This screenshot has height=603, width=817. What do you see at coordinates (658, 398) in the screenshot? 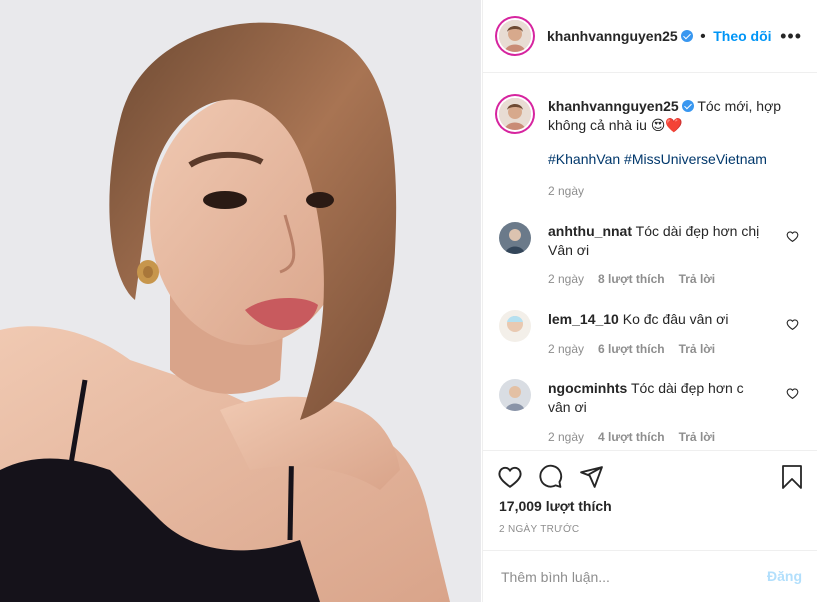
I see `comment-body: ngocminhts Tóc dài đẹp hơn c vân ơi` at bounding box center [658, 398].